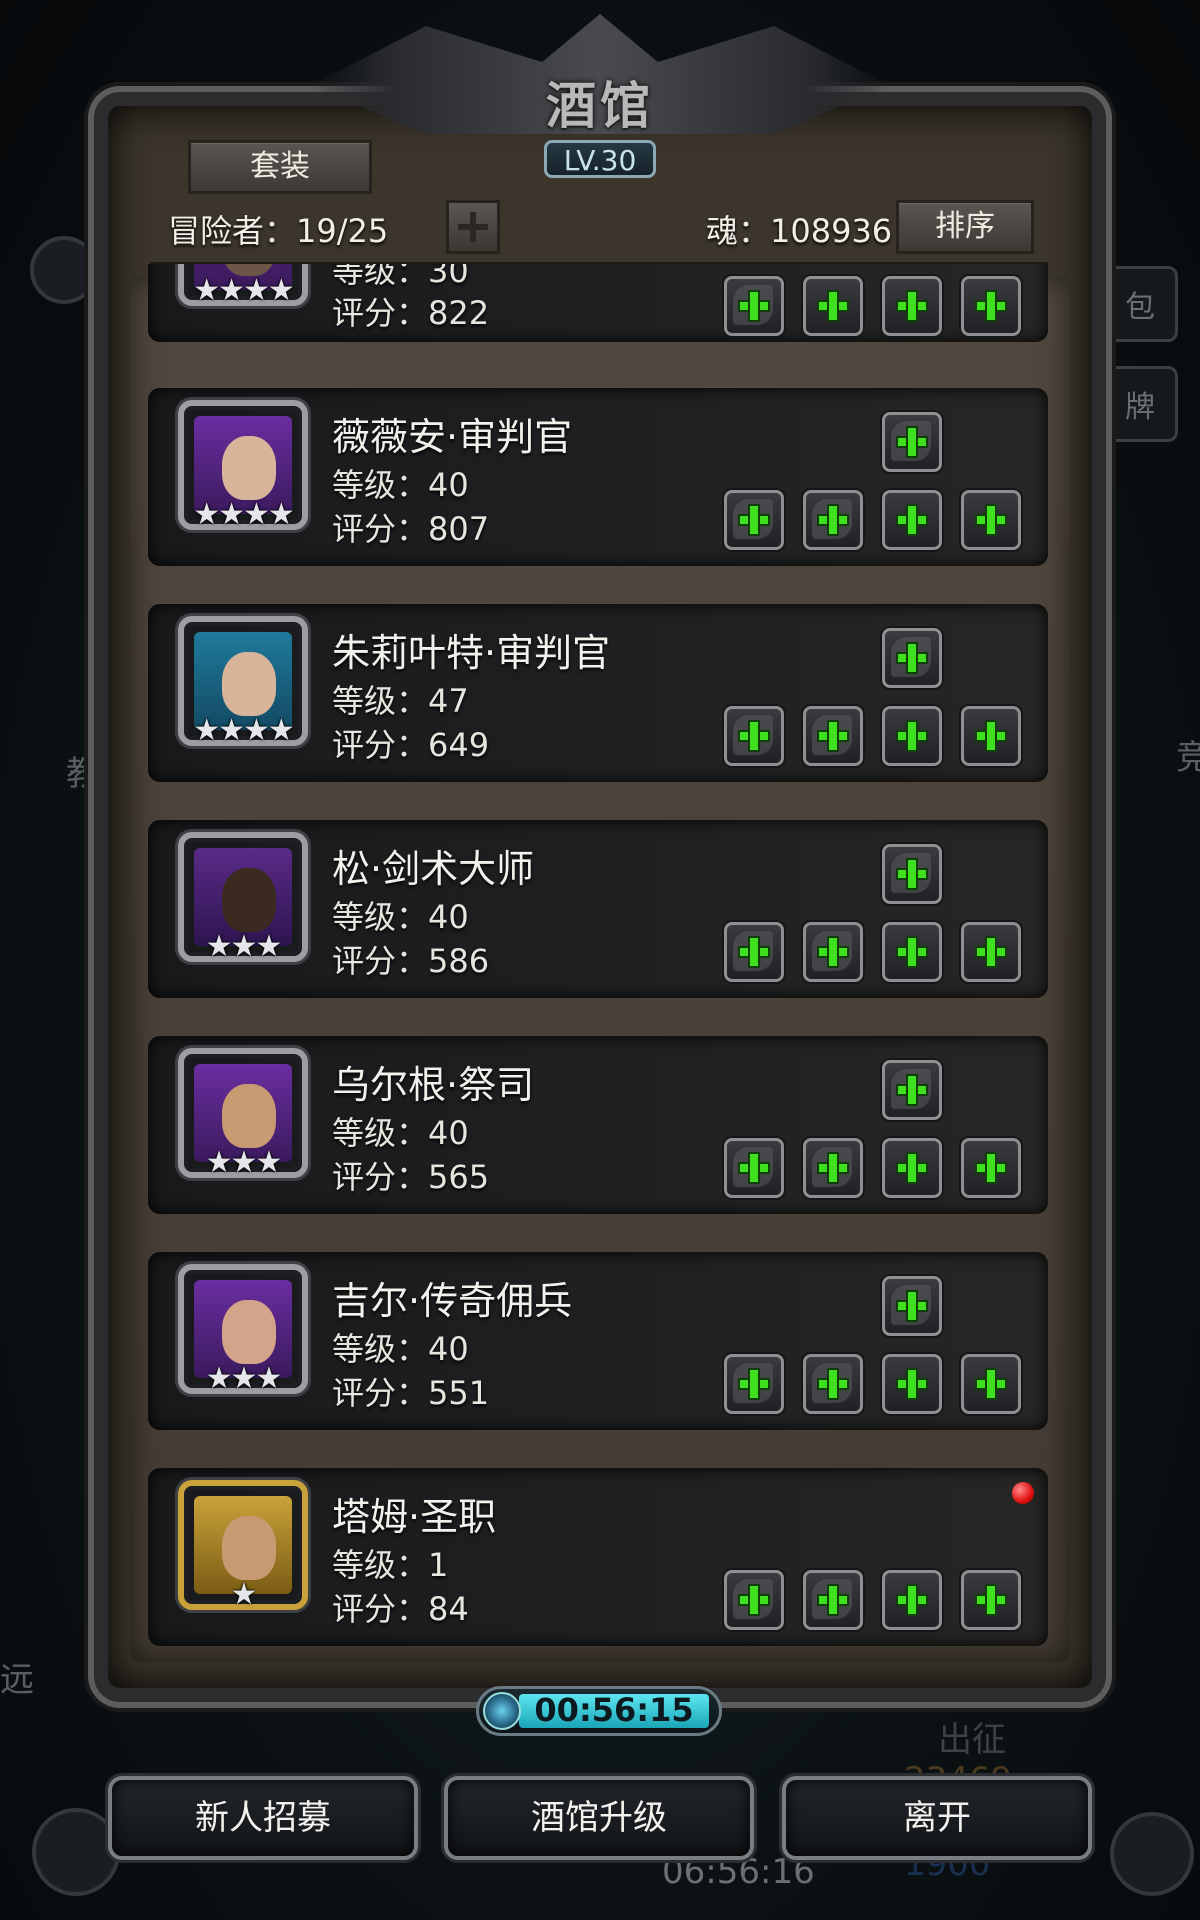 Image resolution: width=1200 pixels, height=1920 pixels. I want to click on bg-add-icon, so click(1152, 1854).